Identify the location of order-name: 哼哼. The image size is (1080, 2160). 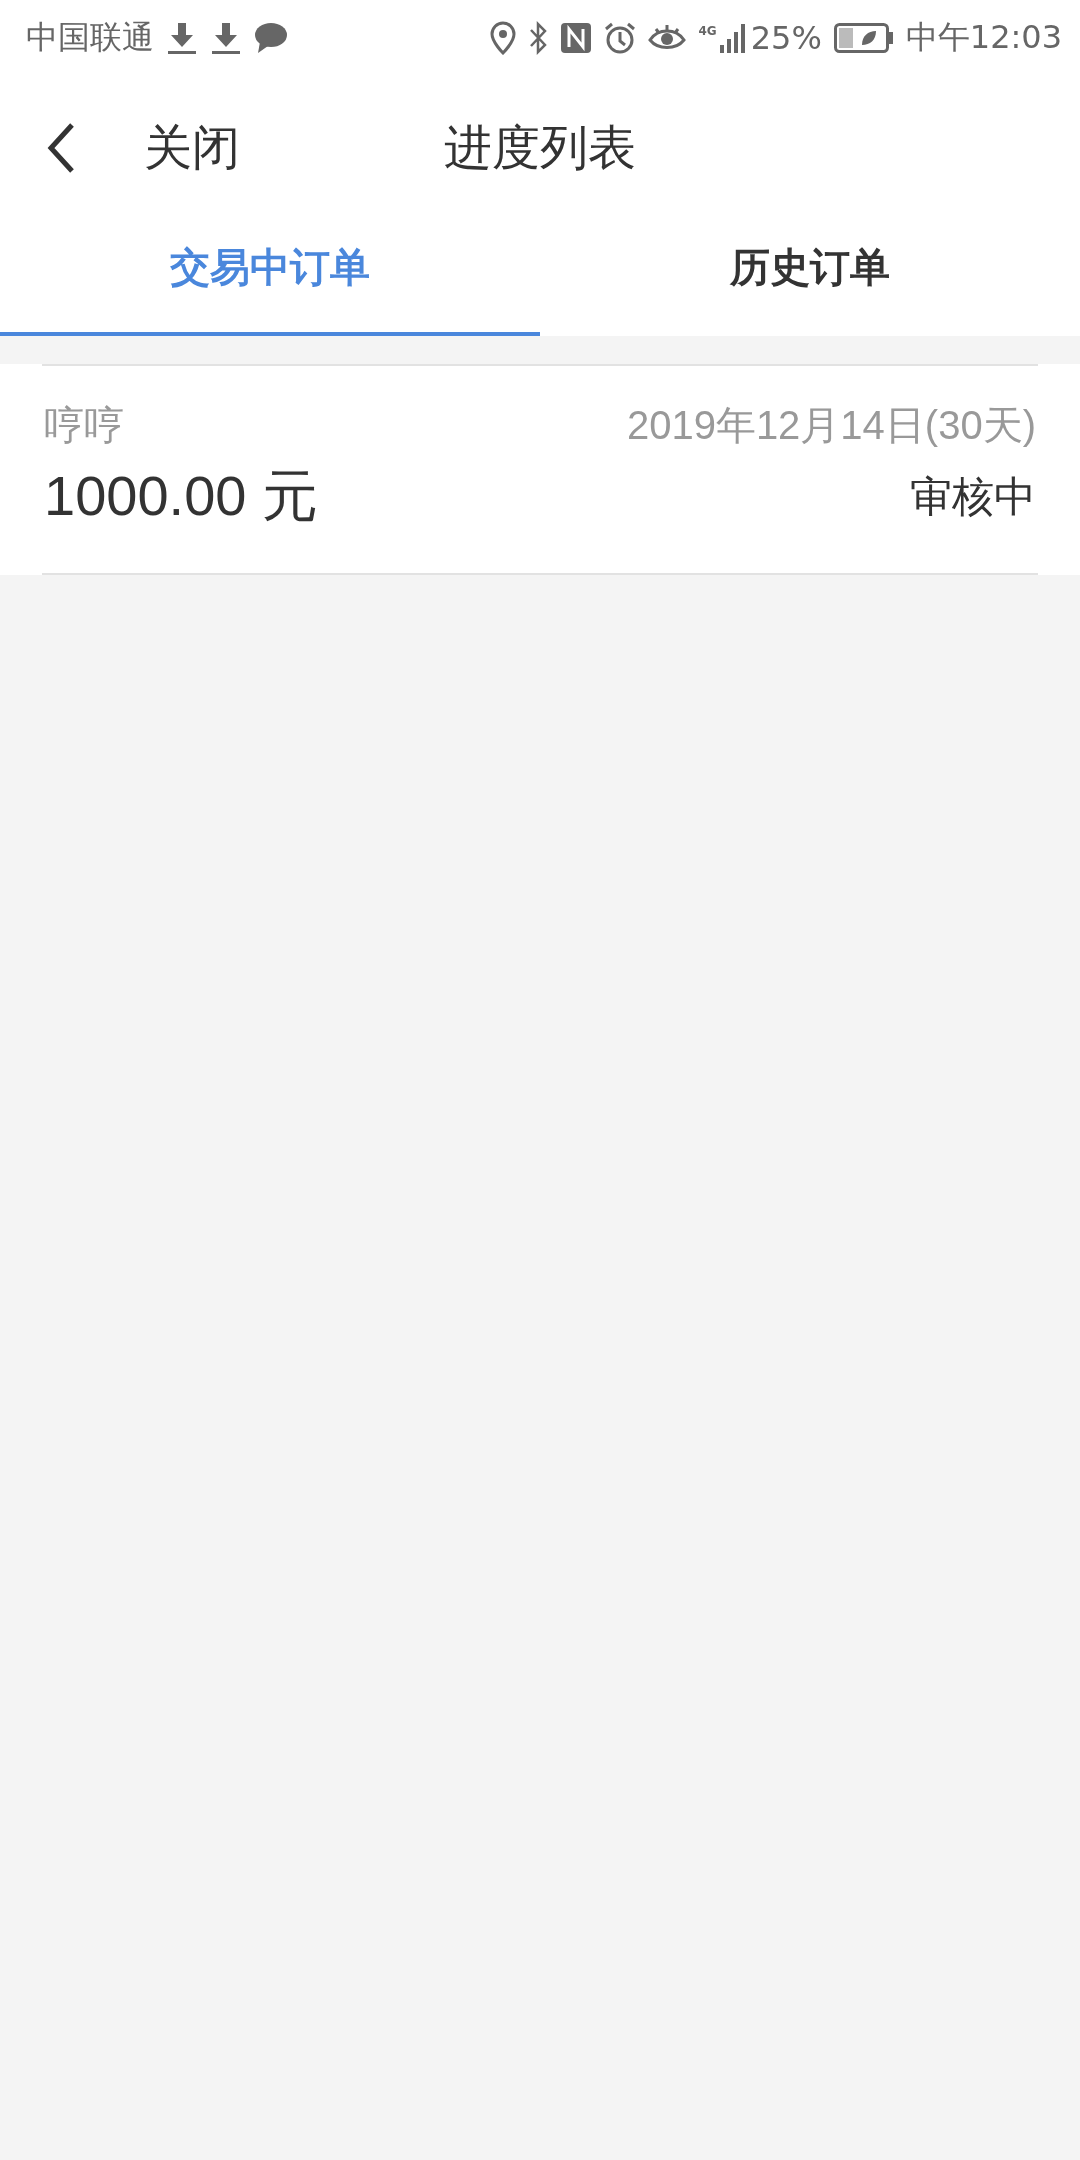
(84, 425).